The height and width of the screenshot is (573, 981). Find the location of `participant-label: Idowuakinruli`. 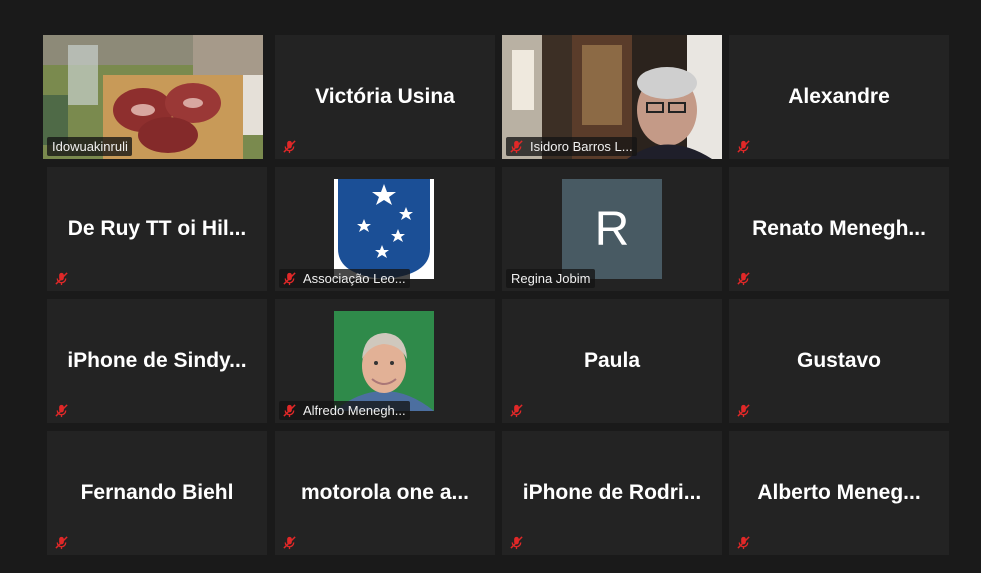

participant-label: Idowuakinruli is located at coordinates (89, 146).